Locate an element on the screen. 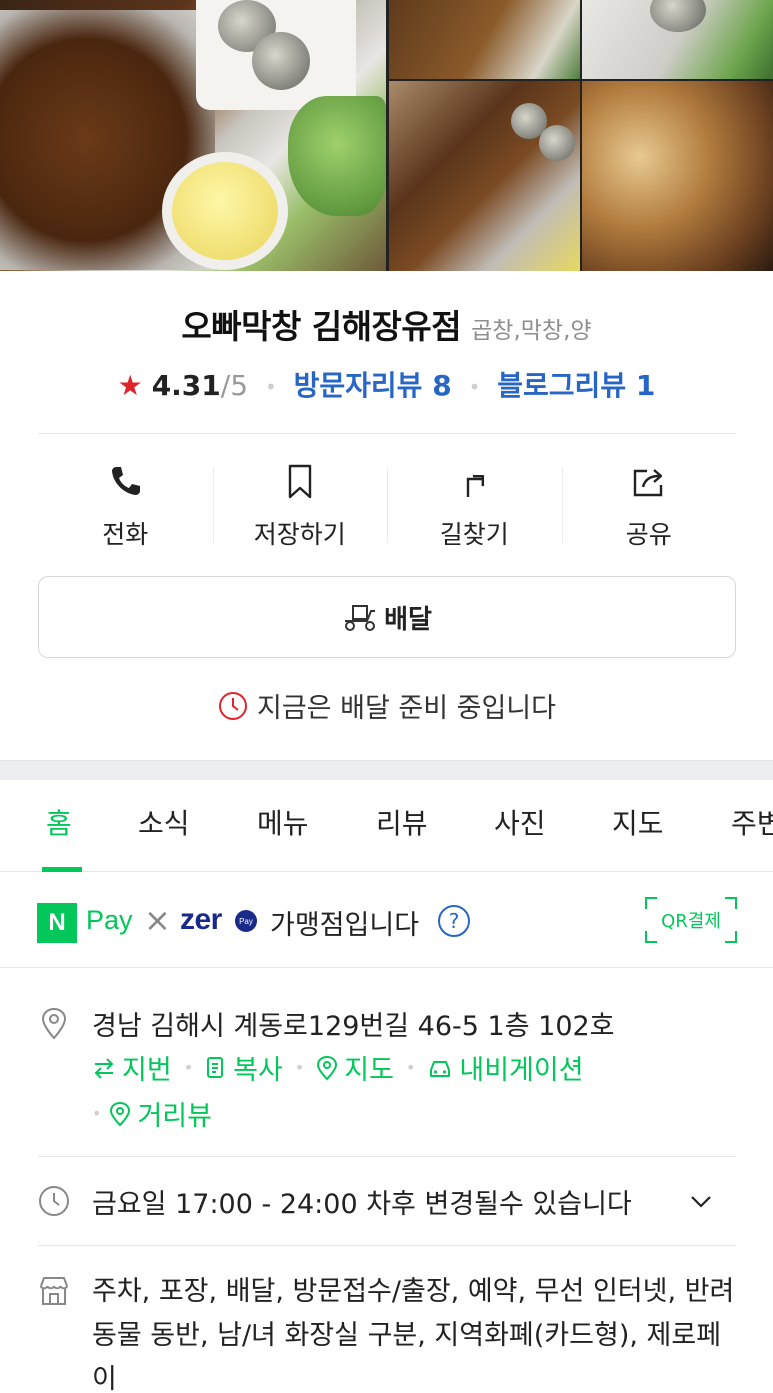 The height and width of the screenshot is (1393, 773). photo-lettuce is located at coordinates (337, 156).